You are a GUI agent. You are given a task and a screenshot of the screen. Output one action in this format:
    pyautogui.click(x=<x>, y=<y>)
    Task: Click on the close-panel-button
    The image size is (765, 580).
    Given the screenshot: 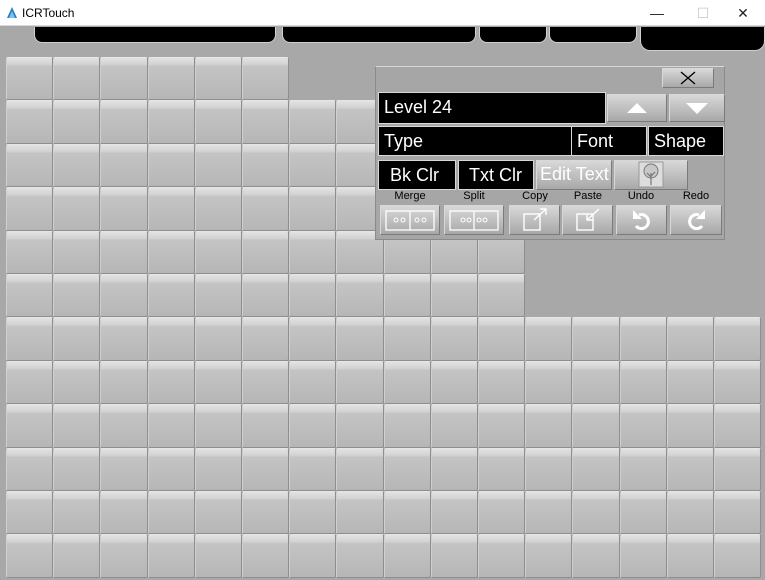 What is the action you would take?
    pyautogui.click(x=688, y=78)
    